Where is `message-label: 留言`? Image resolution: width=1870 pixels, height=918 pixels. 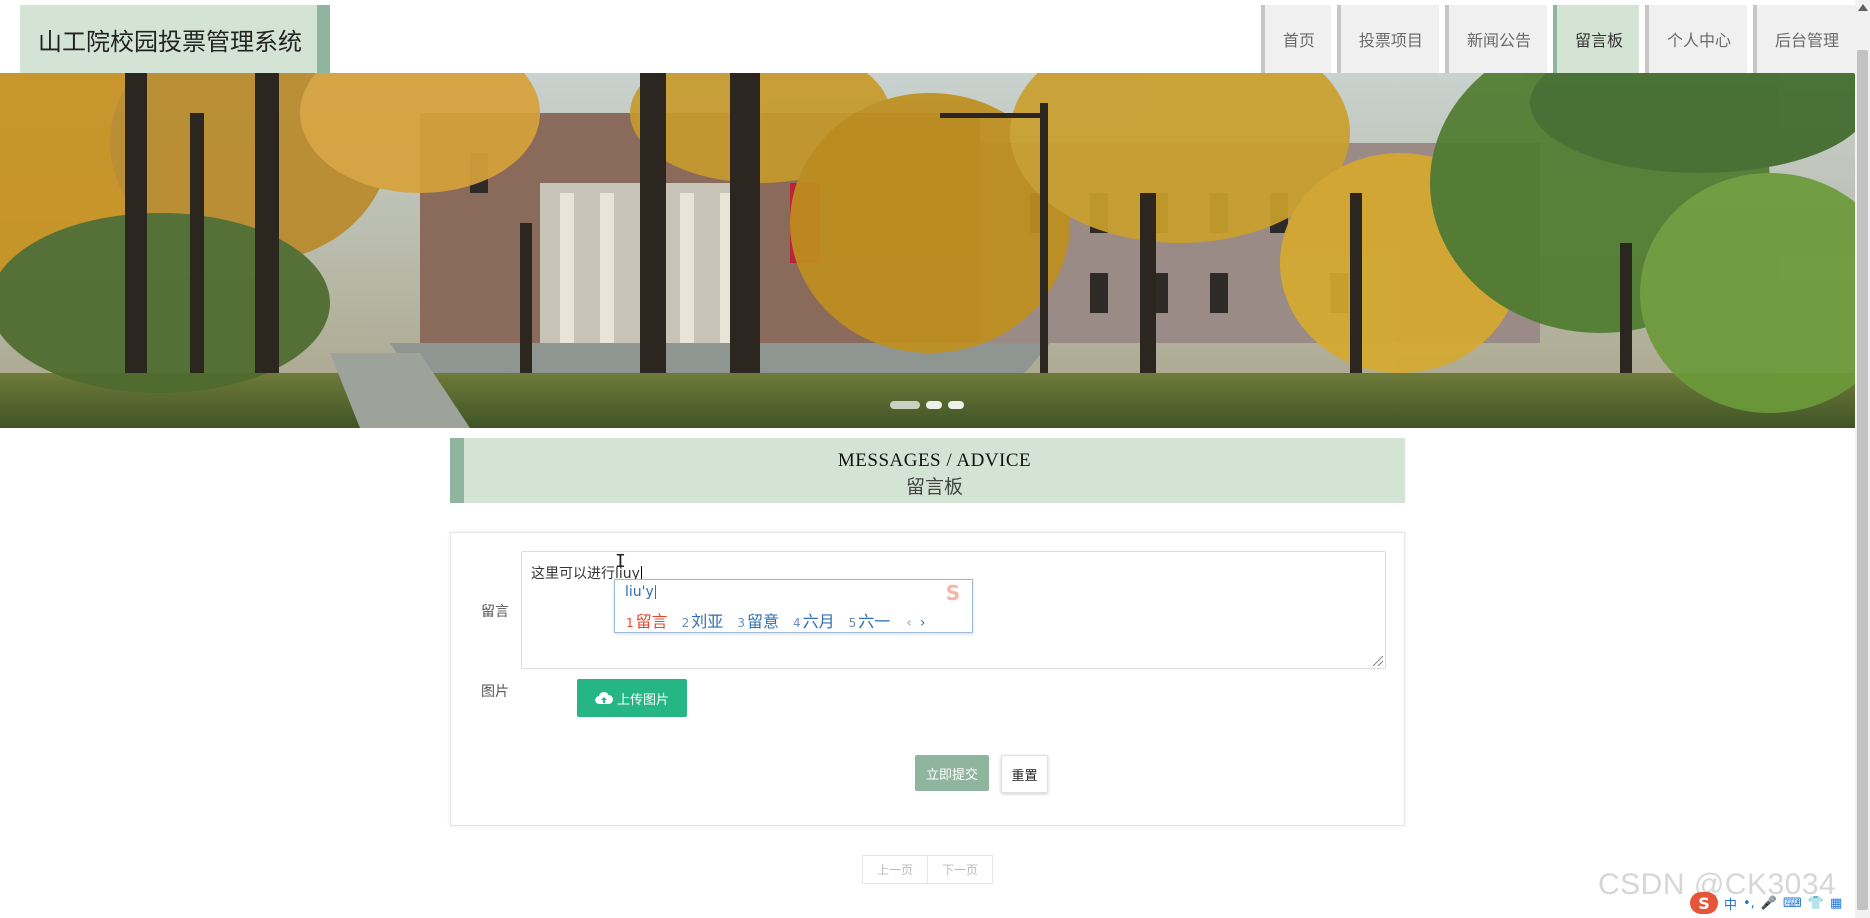 message-label: 留言 is located at coordinates (495, 612).